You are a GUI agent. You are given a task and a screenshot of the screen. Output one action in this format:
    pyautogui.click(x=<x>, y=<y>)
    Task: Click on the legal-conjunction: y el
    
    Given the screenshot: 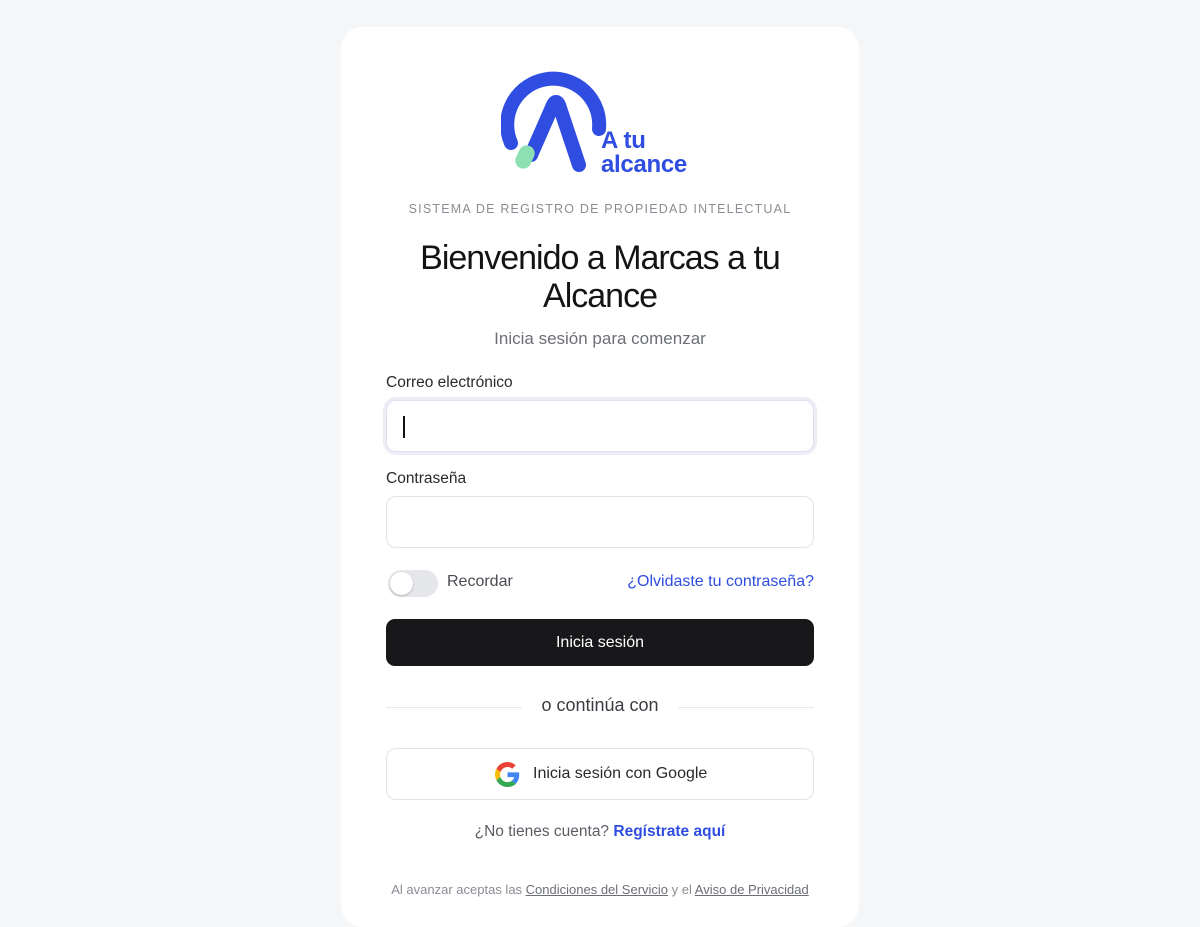 What is the action you would take?
    pyautogui.click(x=681, y=889)
    